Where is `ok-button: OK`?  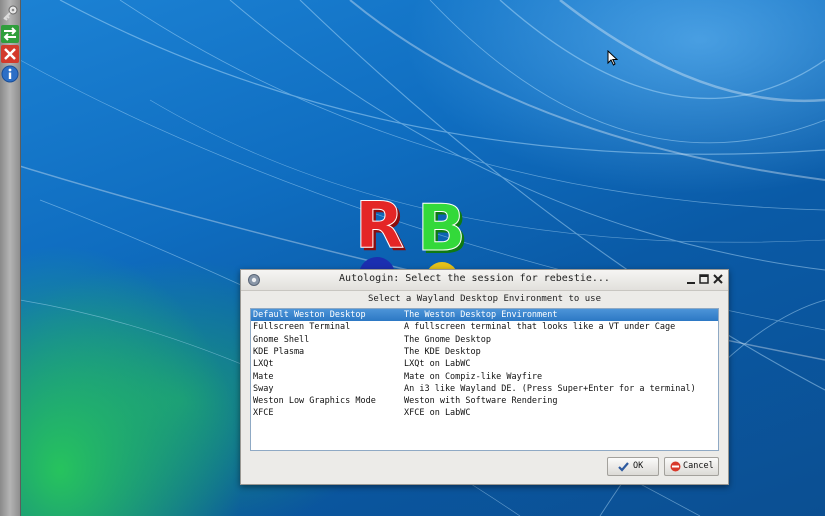
ok-button: OK is located at coordinates (633, 466).